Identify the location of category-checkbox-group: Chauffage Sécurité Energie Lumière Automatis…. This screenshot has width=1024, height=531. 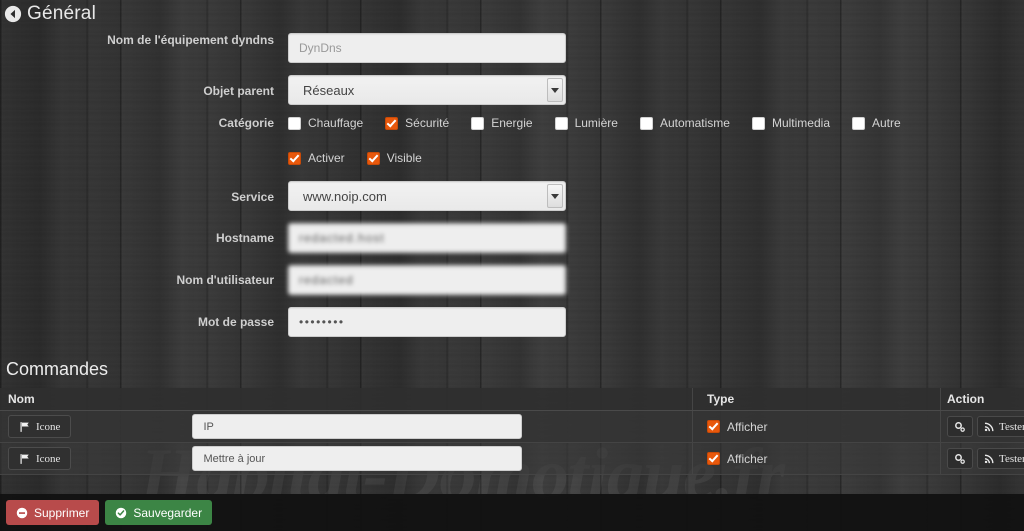
(653, 123).